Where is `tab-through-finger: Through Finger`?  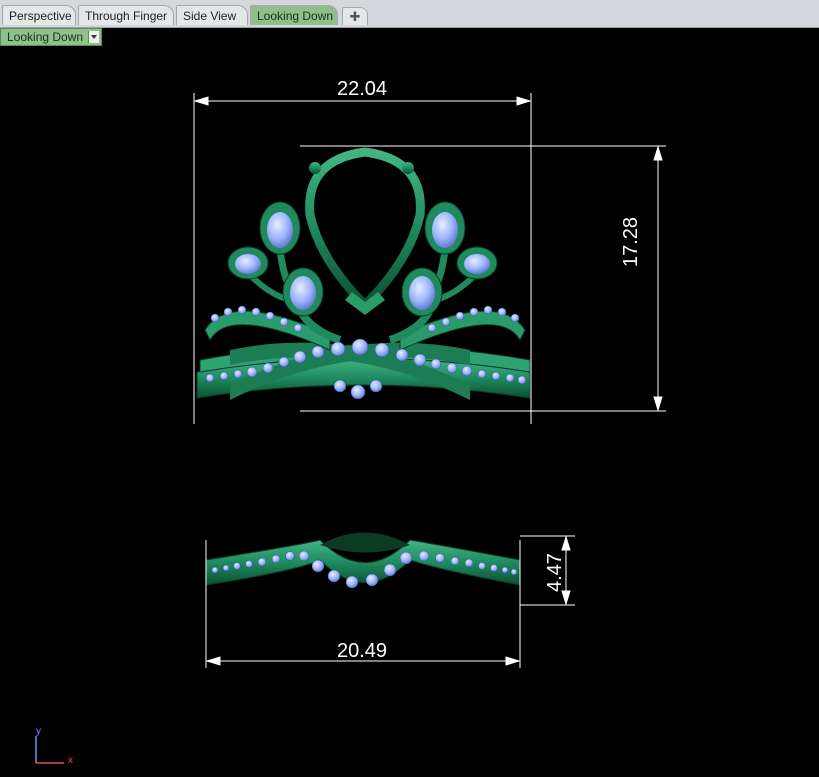 tab-through-finger: Through Finger is located at coordinates (126, 15).